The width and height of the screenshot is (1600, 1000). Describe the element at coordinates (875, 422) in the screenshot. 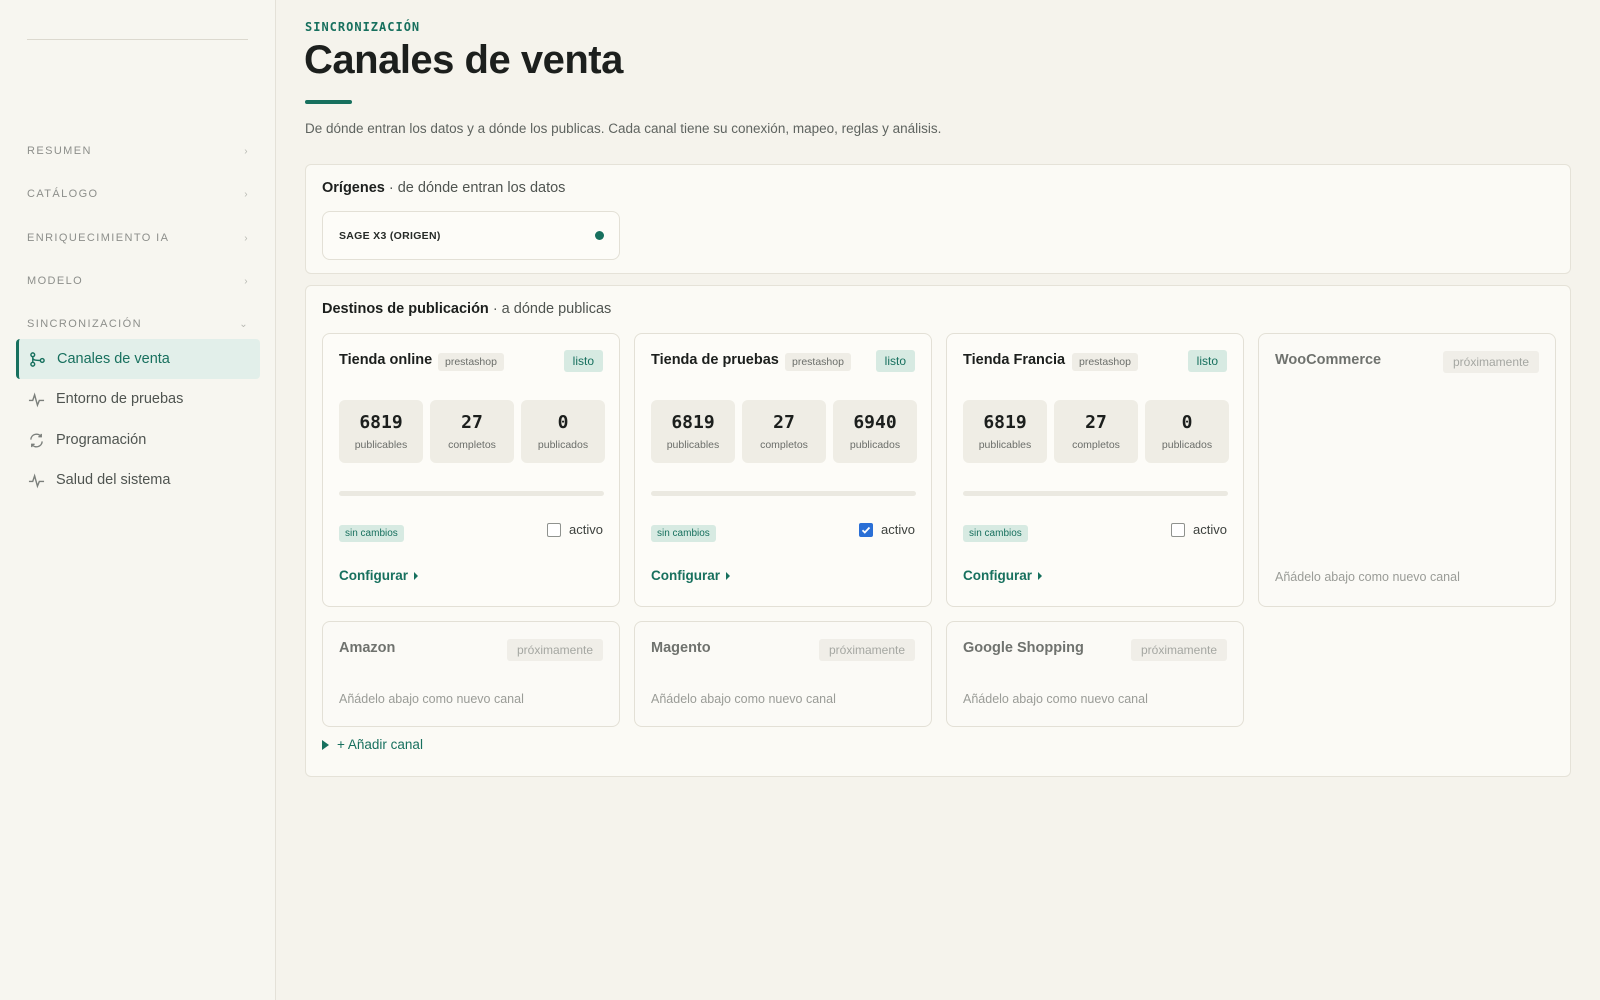

I see `stat-value: 6940` at that location.